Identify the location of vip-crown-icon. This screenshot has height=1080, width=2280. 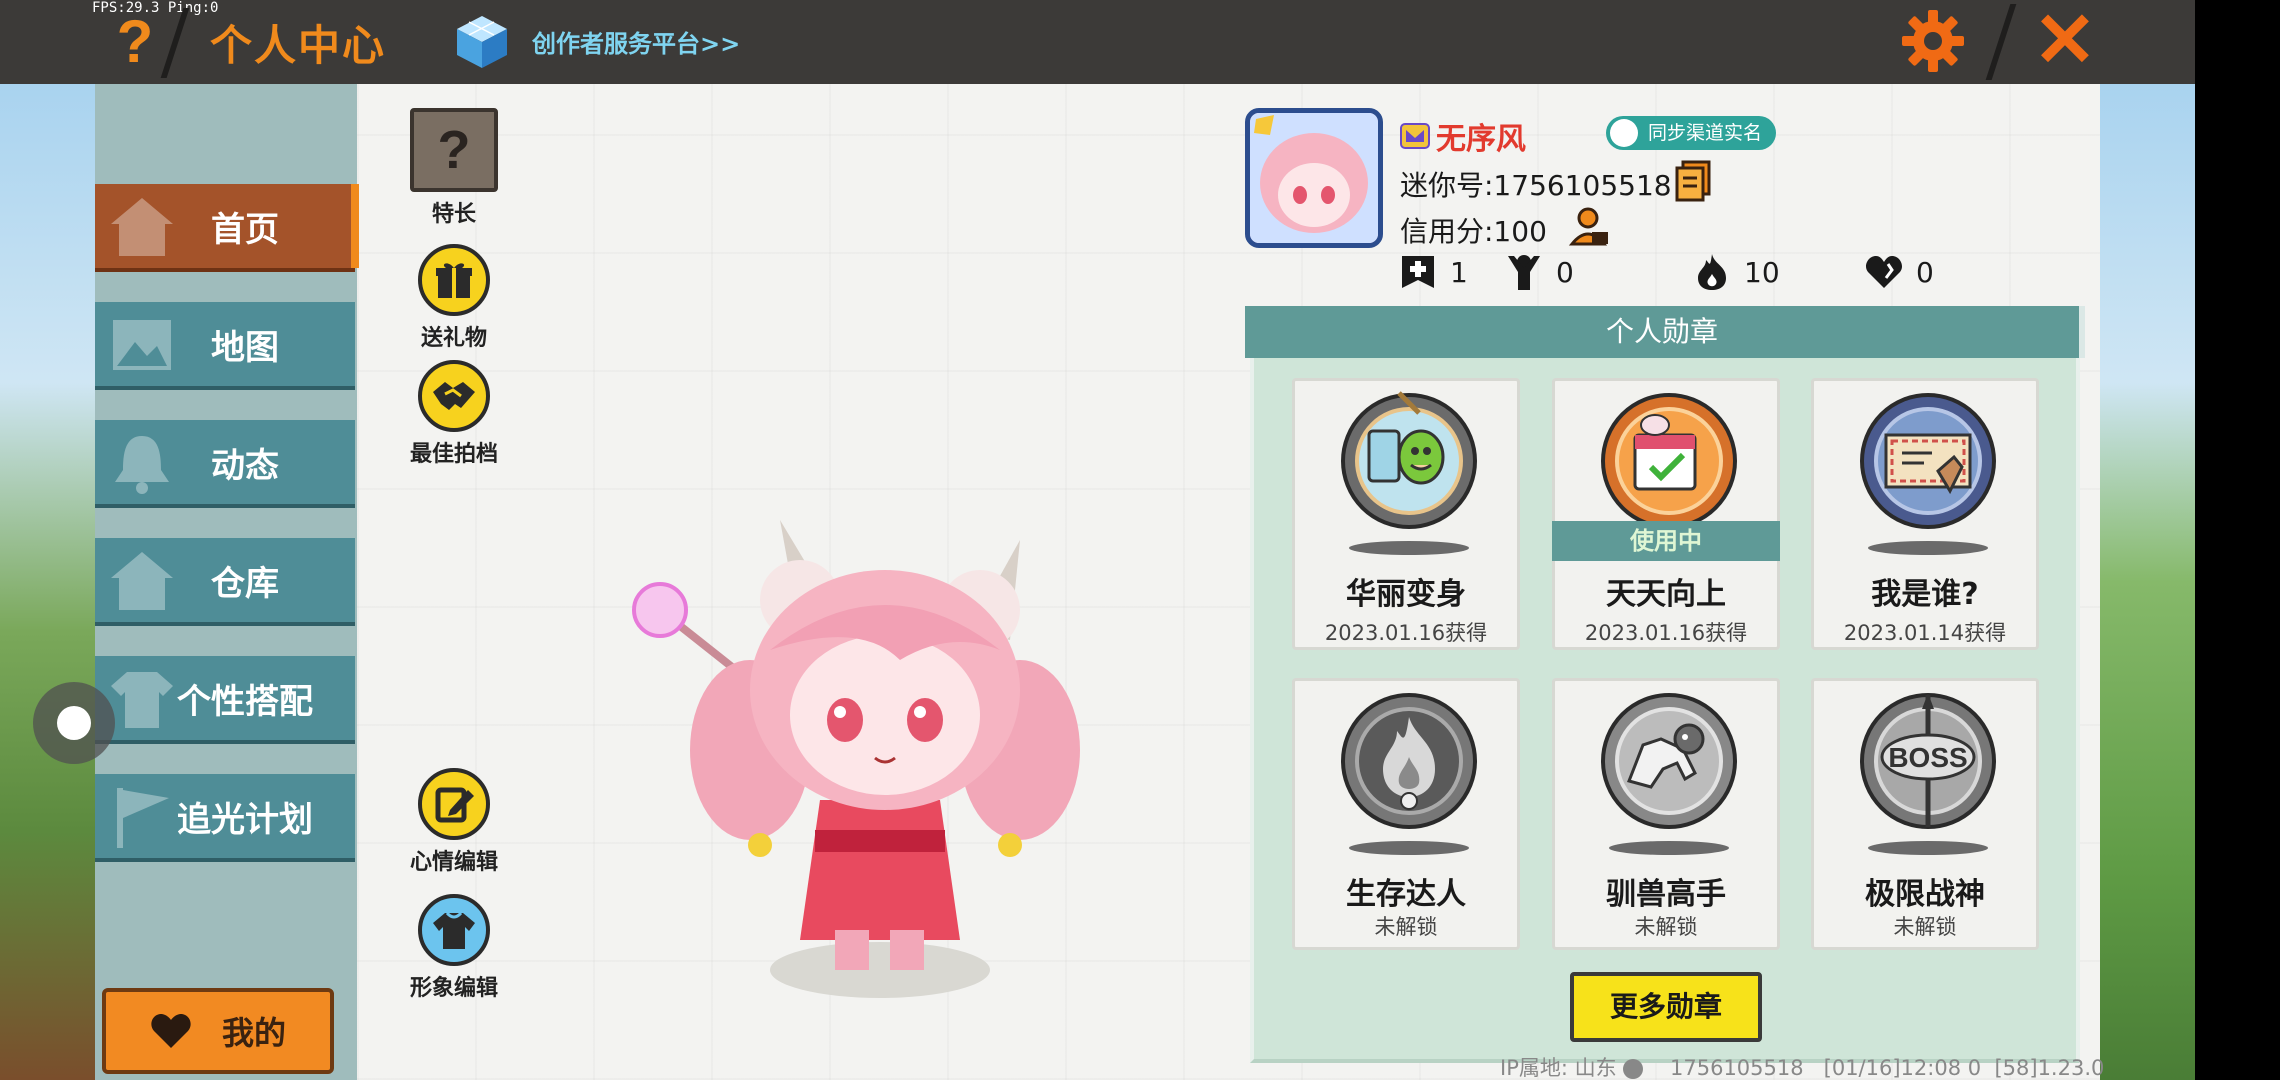
(1415, 136).